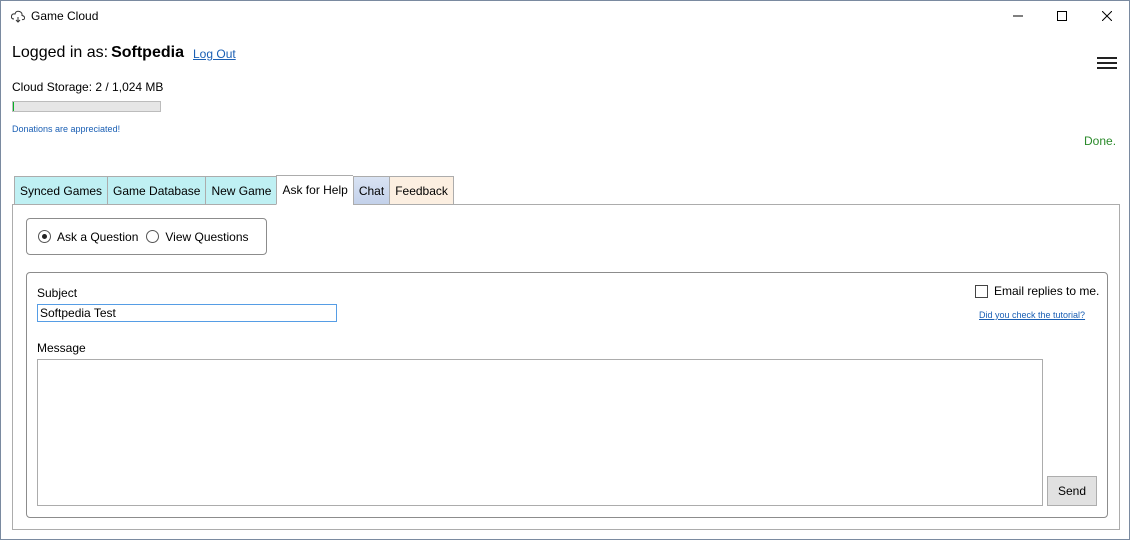 The image size is (1130, 540). I want to click on tab-synced-games: Synced Games, so click(61, 190).